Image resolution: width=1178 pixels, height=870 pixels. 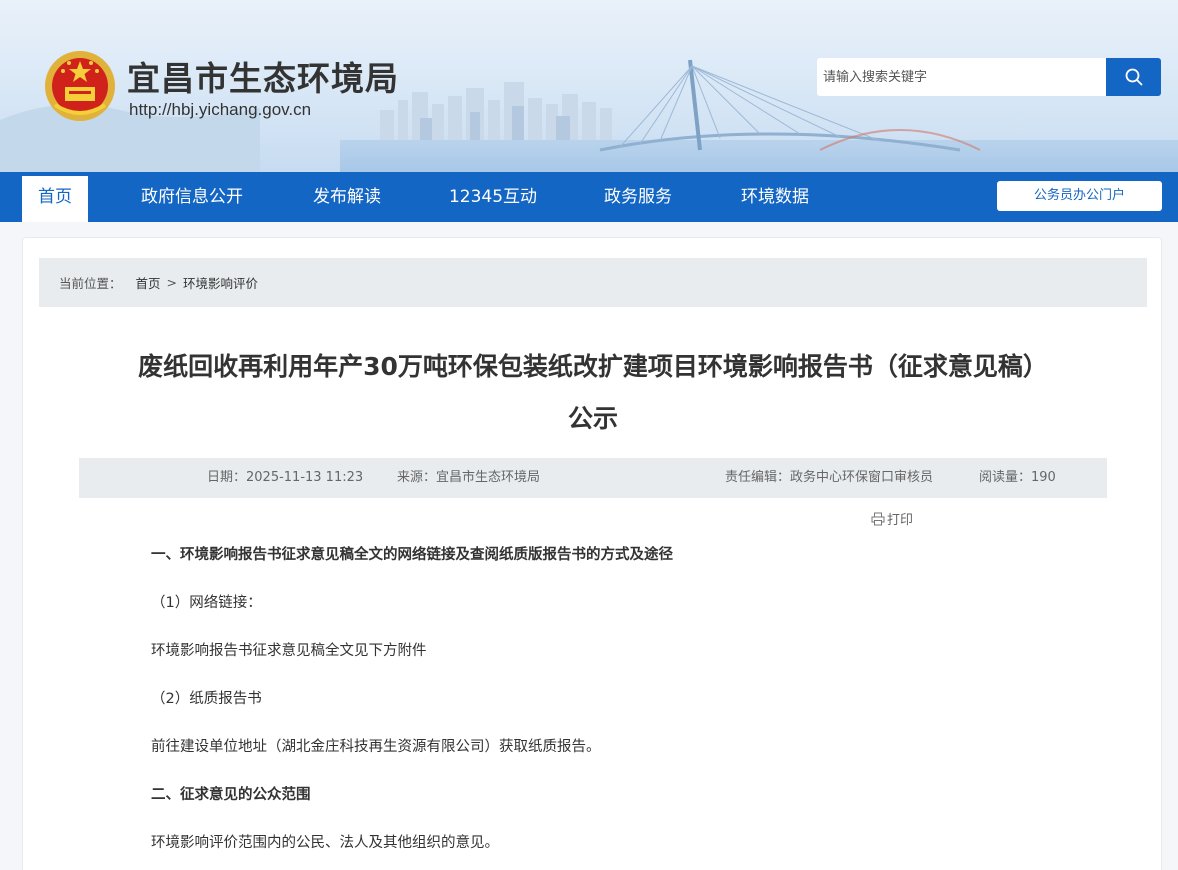 I want to click on print-button: 打印, so click(x=892, y=518).